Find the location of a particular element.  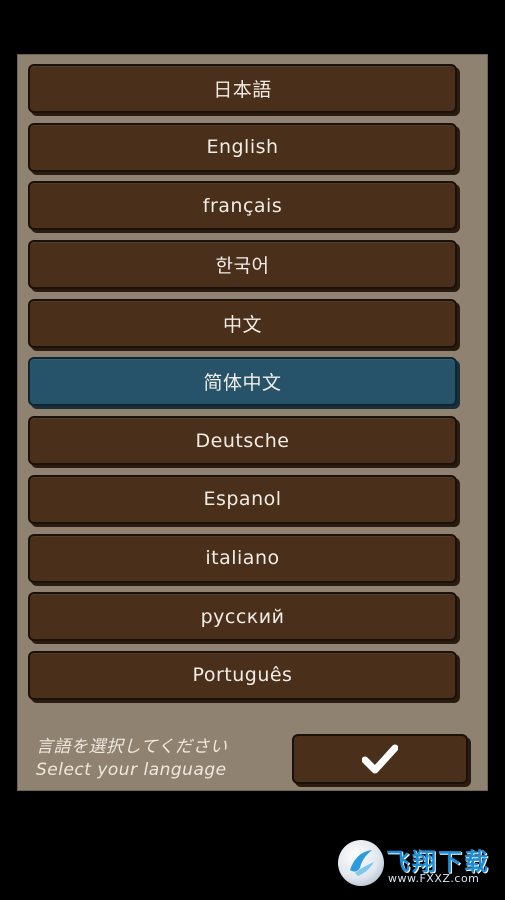

language-option-traditional-chinese: 中文 is located at coordinates (242, 323).